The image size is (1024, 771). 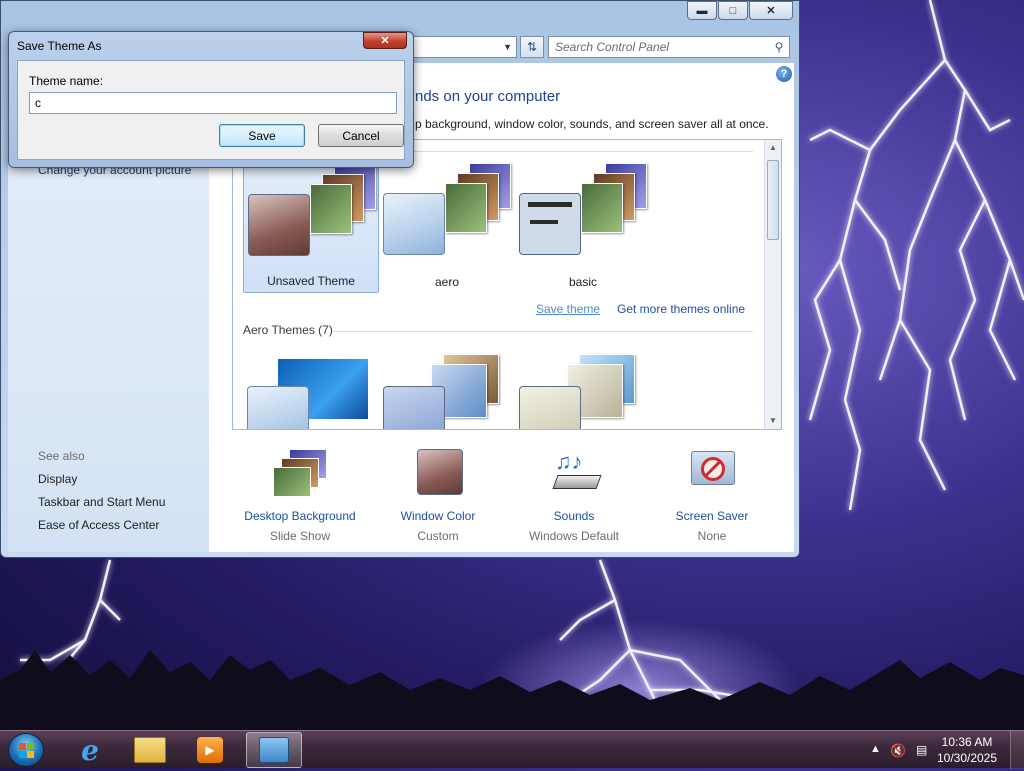 I want to click on control-panel-icon, so click(x=274, y=750).